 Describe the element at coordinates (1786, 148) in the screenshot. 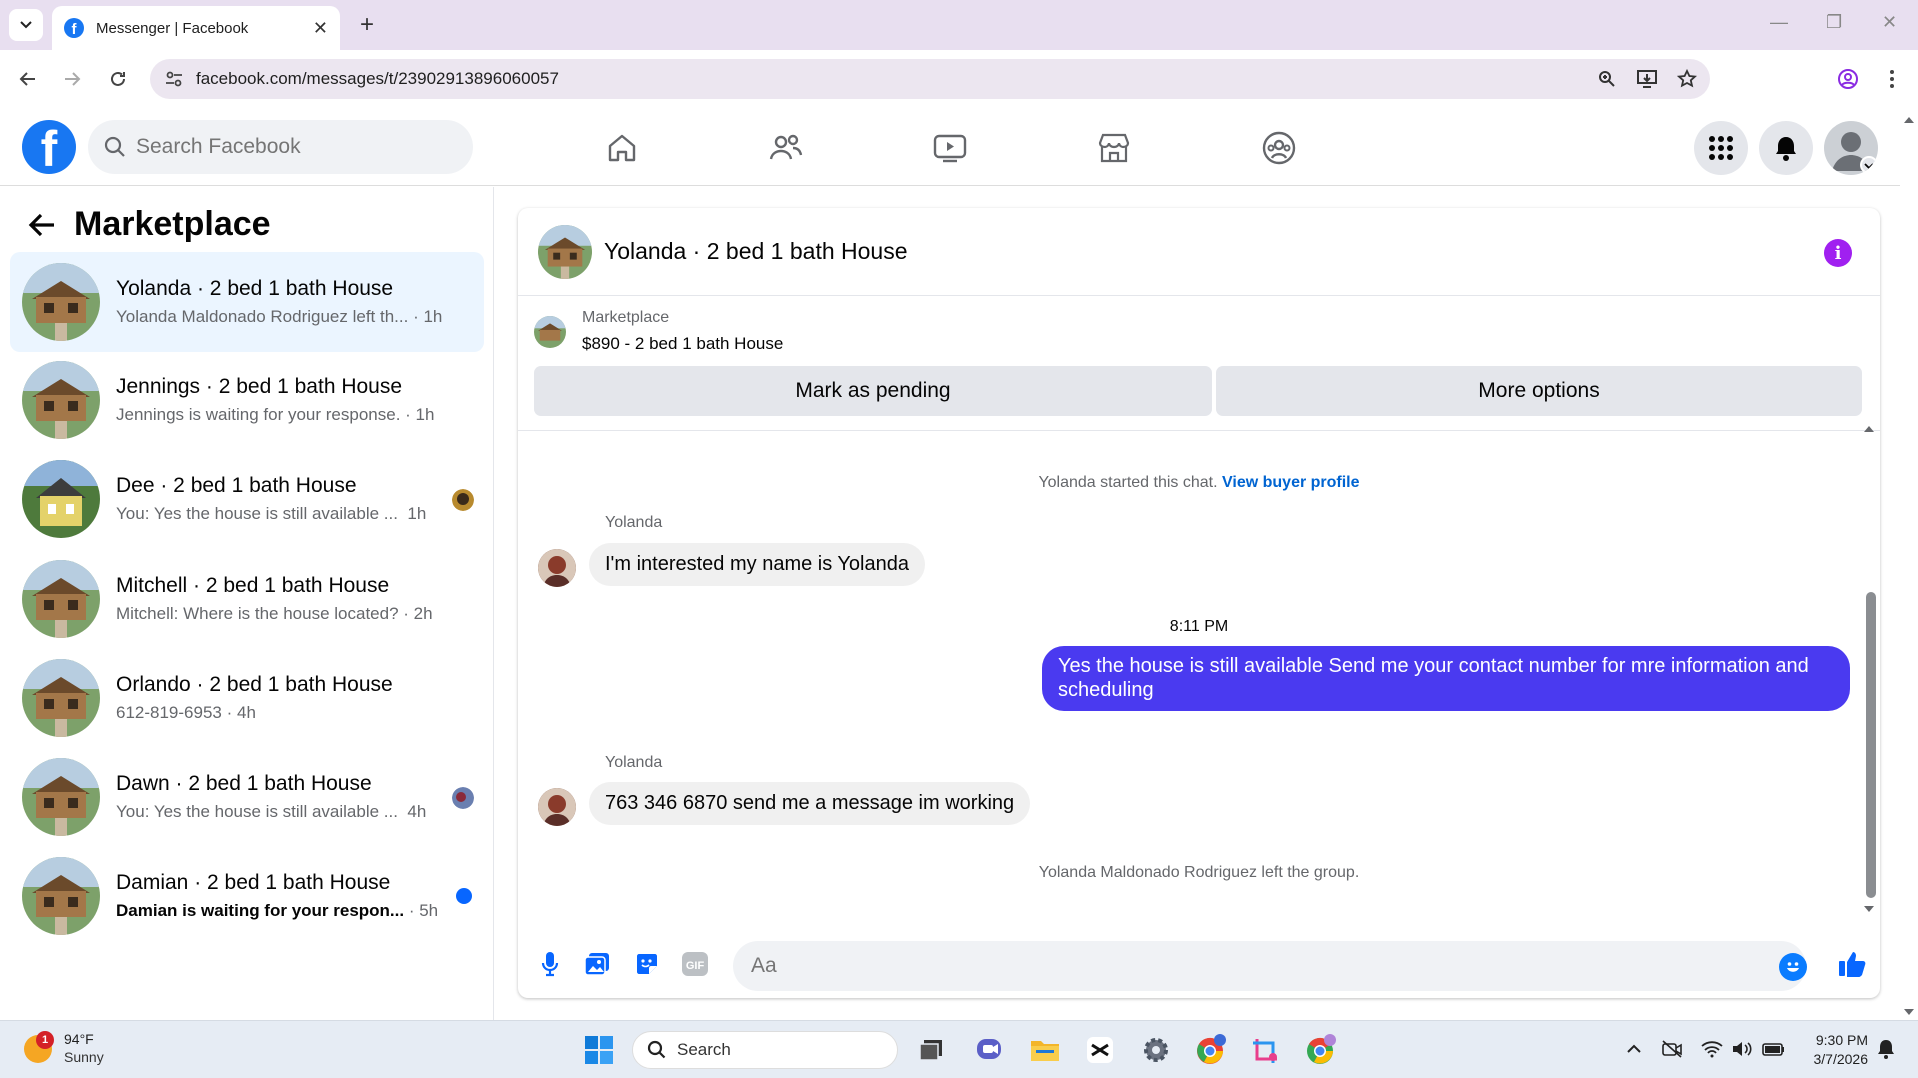

I see `notifications-button` at that location.